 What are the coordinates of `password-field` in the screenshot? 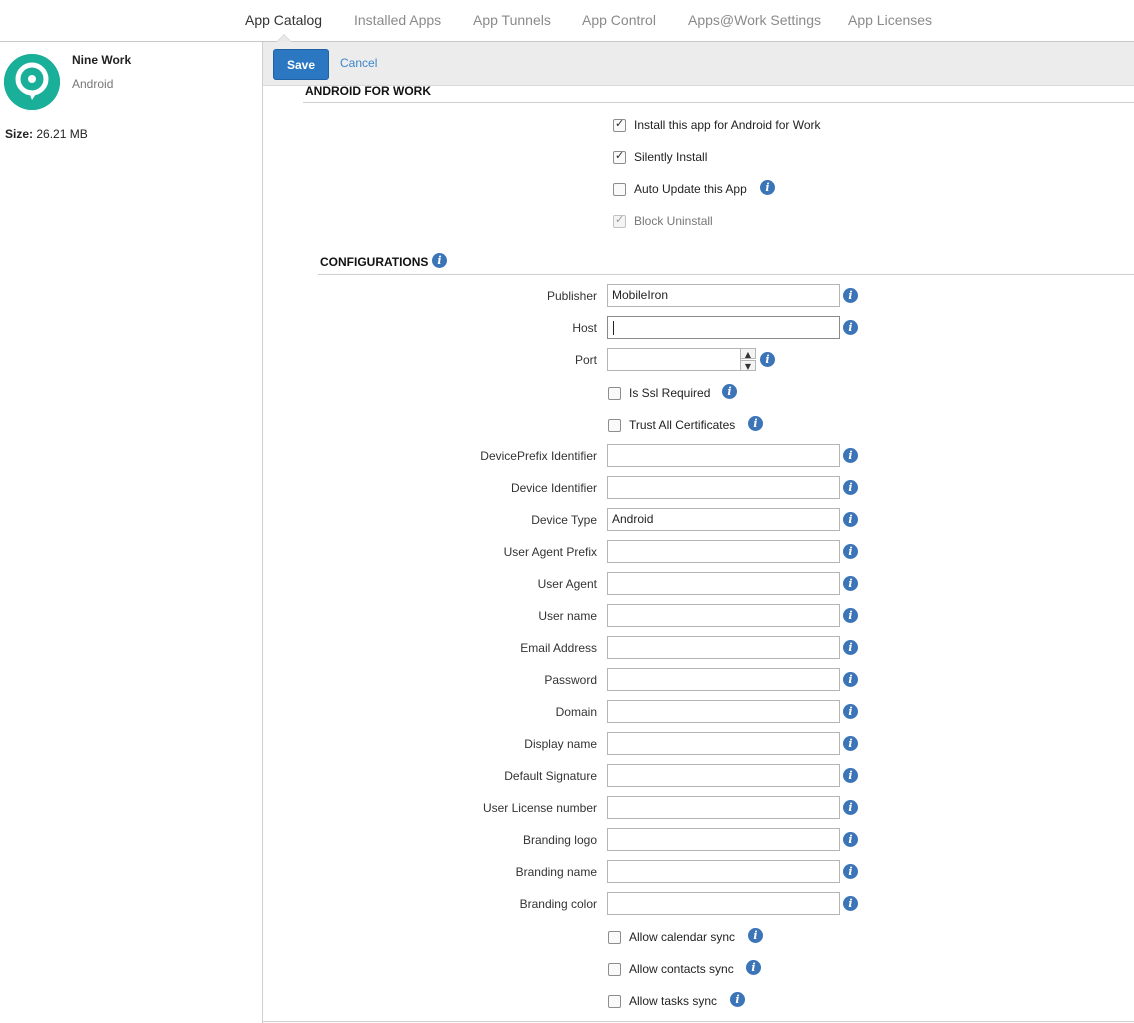 It's located at (723, 679).